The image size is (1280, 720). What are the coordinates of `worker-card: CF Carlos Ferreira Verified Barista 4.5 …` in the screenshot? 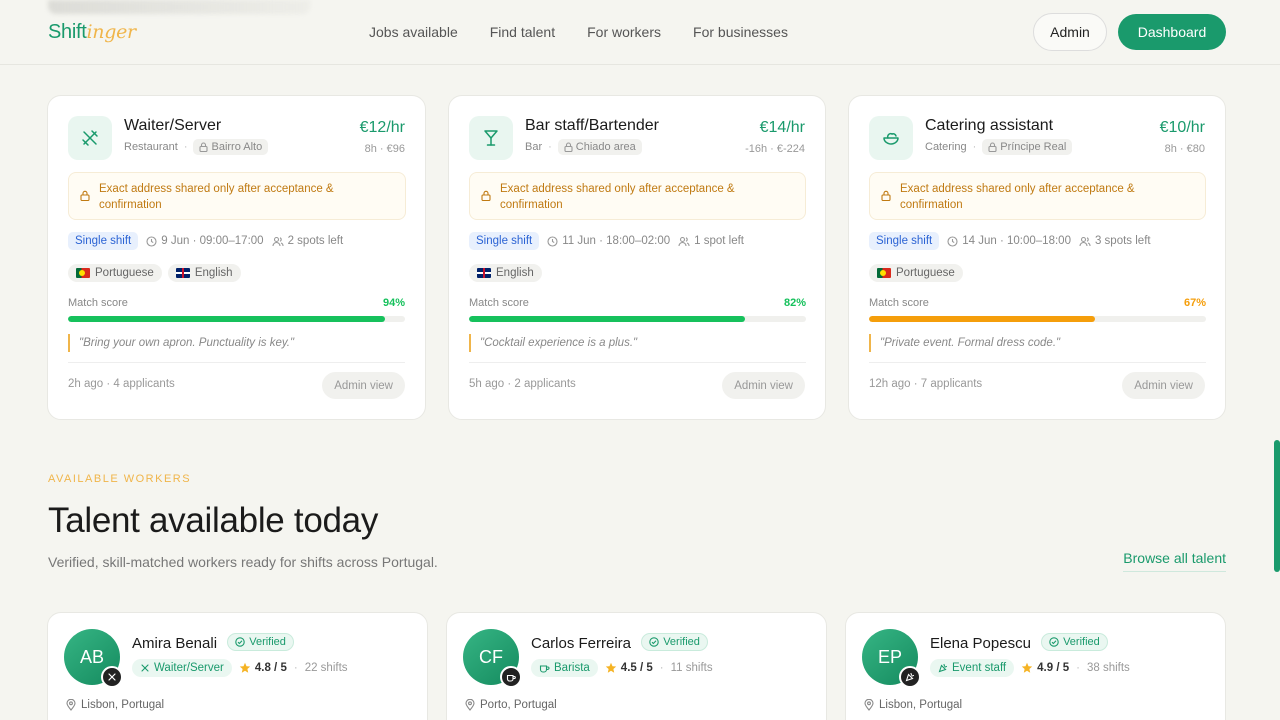 It's located at (636, 666).